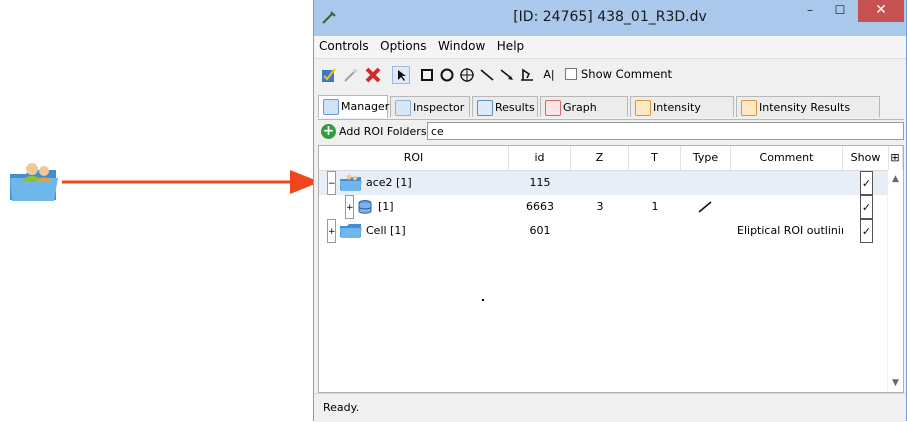  I want to click on text-tool-icon: A|, so click(549, 75).